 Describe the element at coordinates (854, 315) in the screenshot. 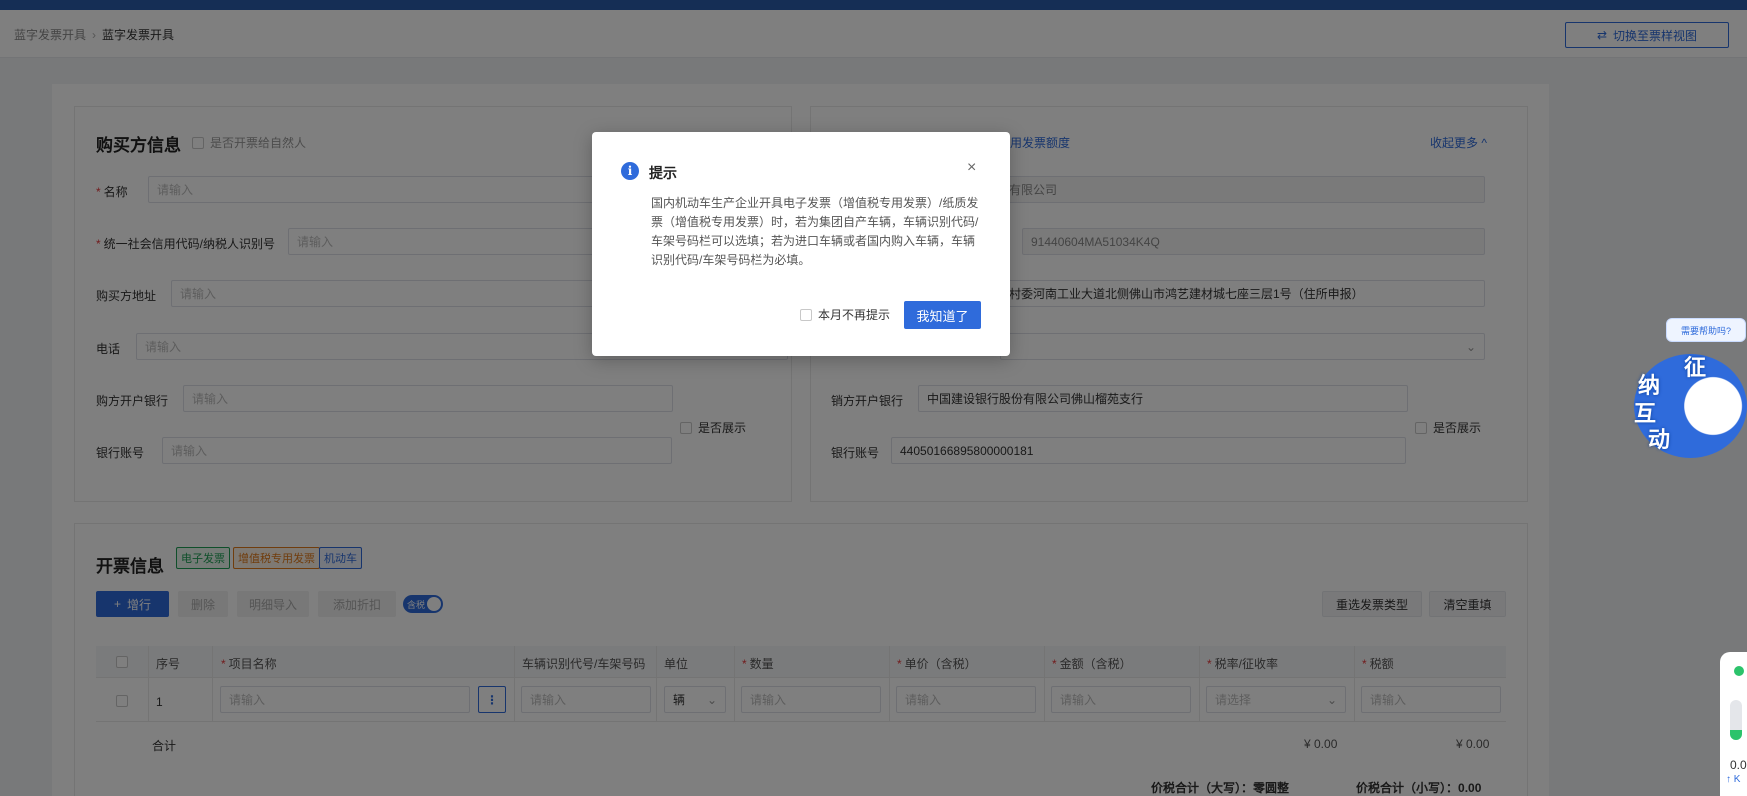

I see `no-remind-label: 本月不再提示` at that location.